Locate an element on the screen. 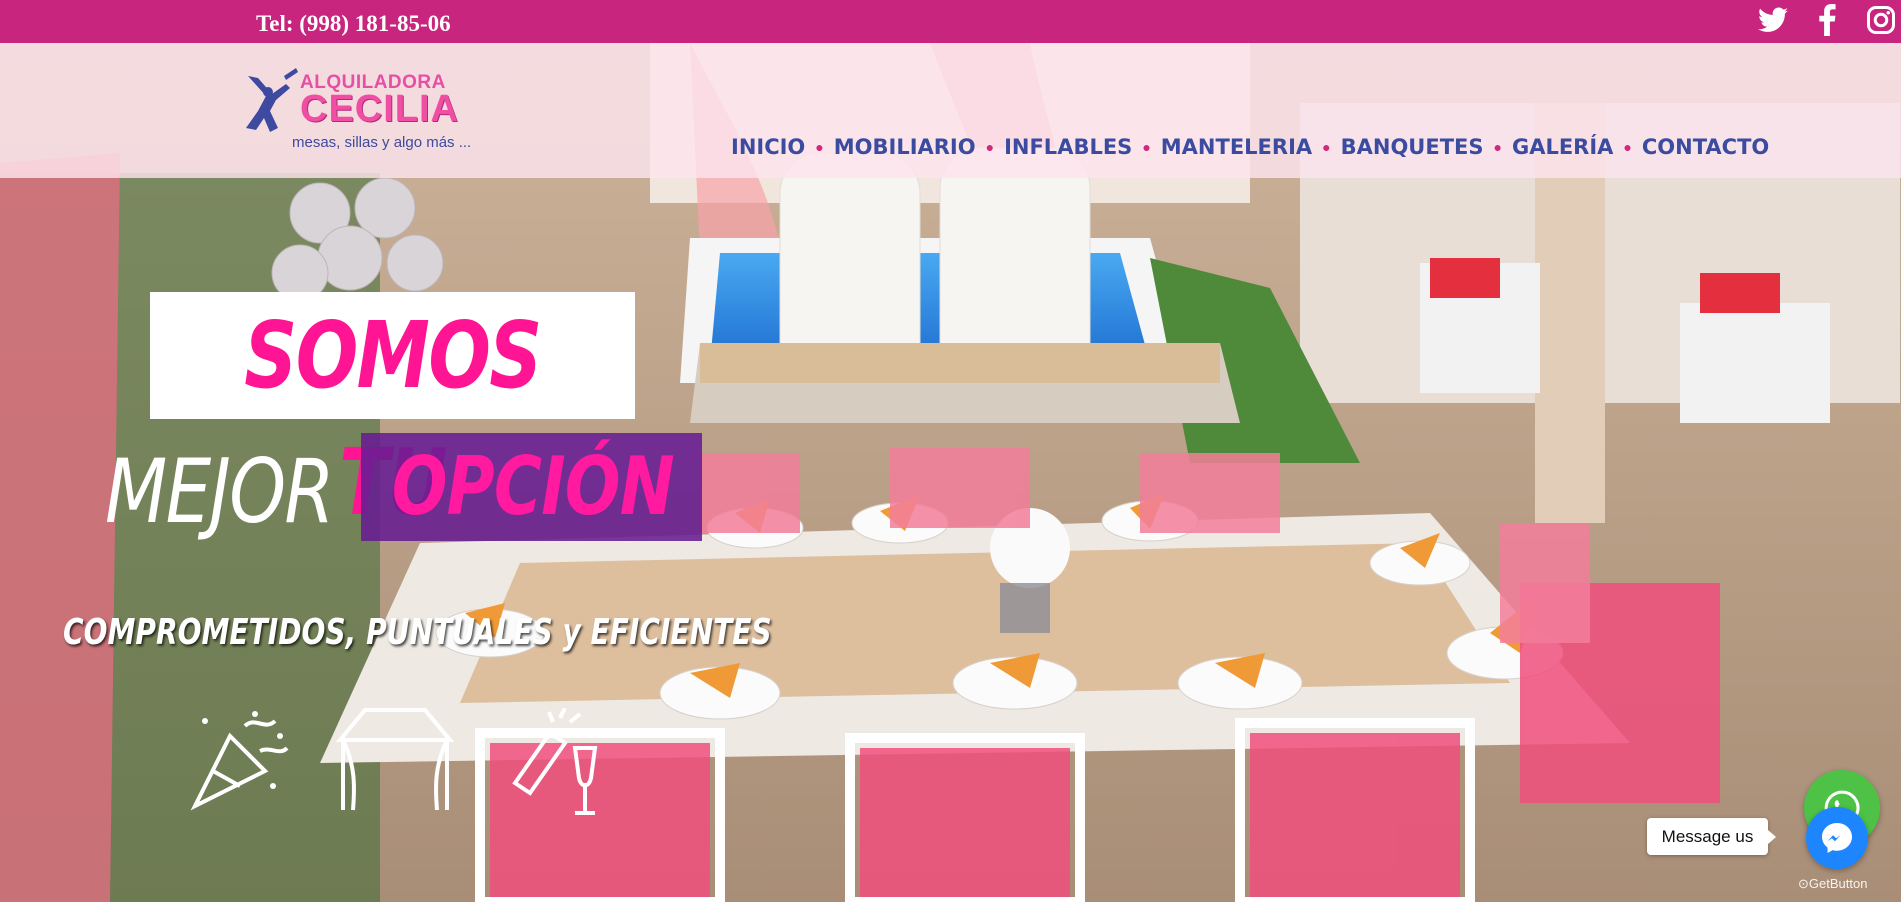 The width and height of the screenshot is (1901, 902). headline-2a: MEJOR is located at coordinates (220, 491).